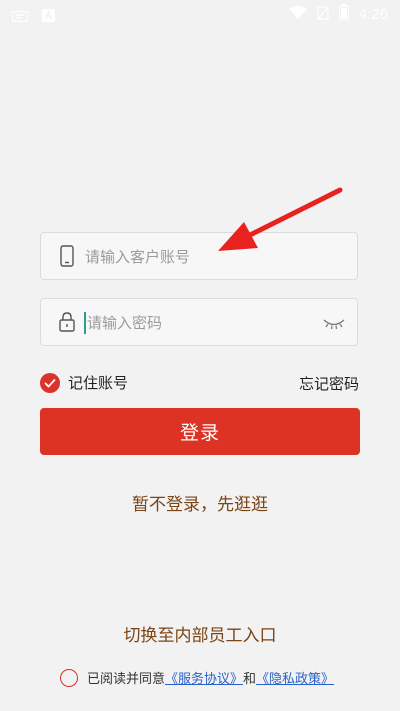 The height and width of the screenshot is (711, 400). Describe the element at coordinates (125, 323) in the screenshot. I see `password-placeholder: 请输入密码` at that location.